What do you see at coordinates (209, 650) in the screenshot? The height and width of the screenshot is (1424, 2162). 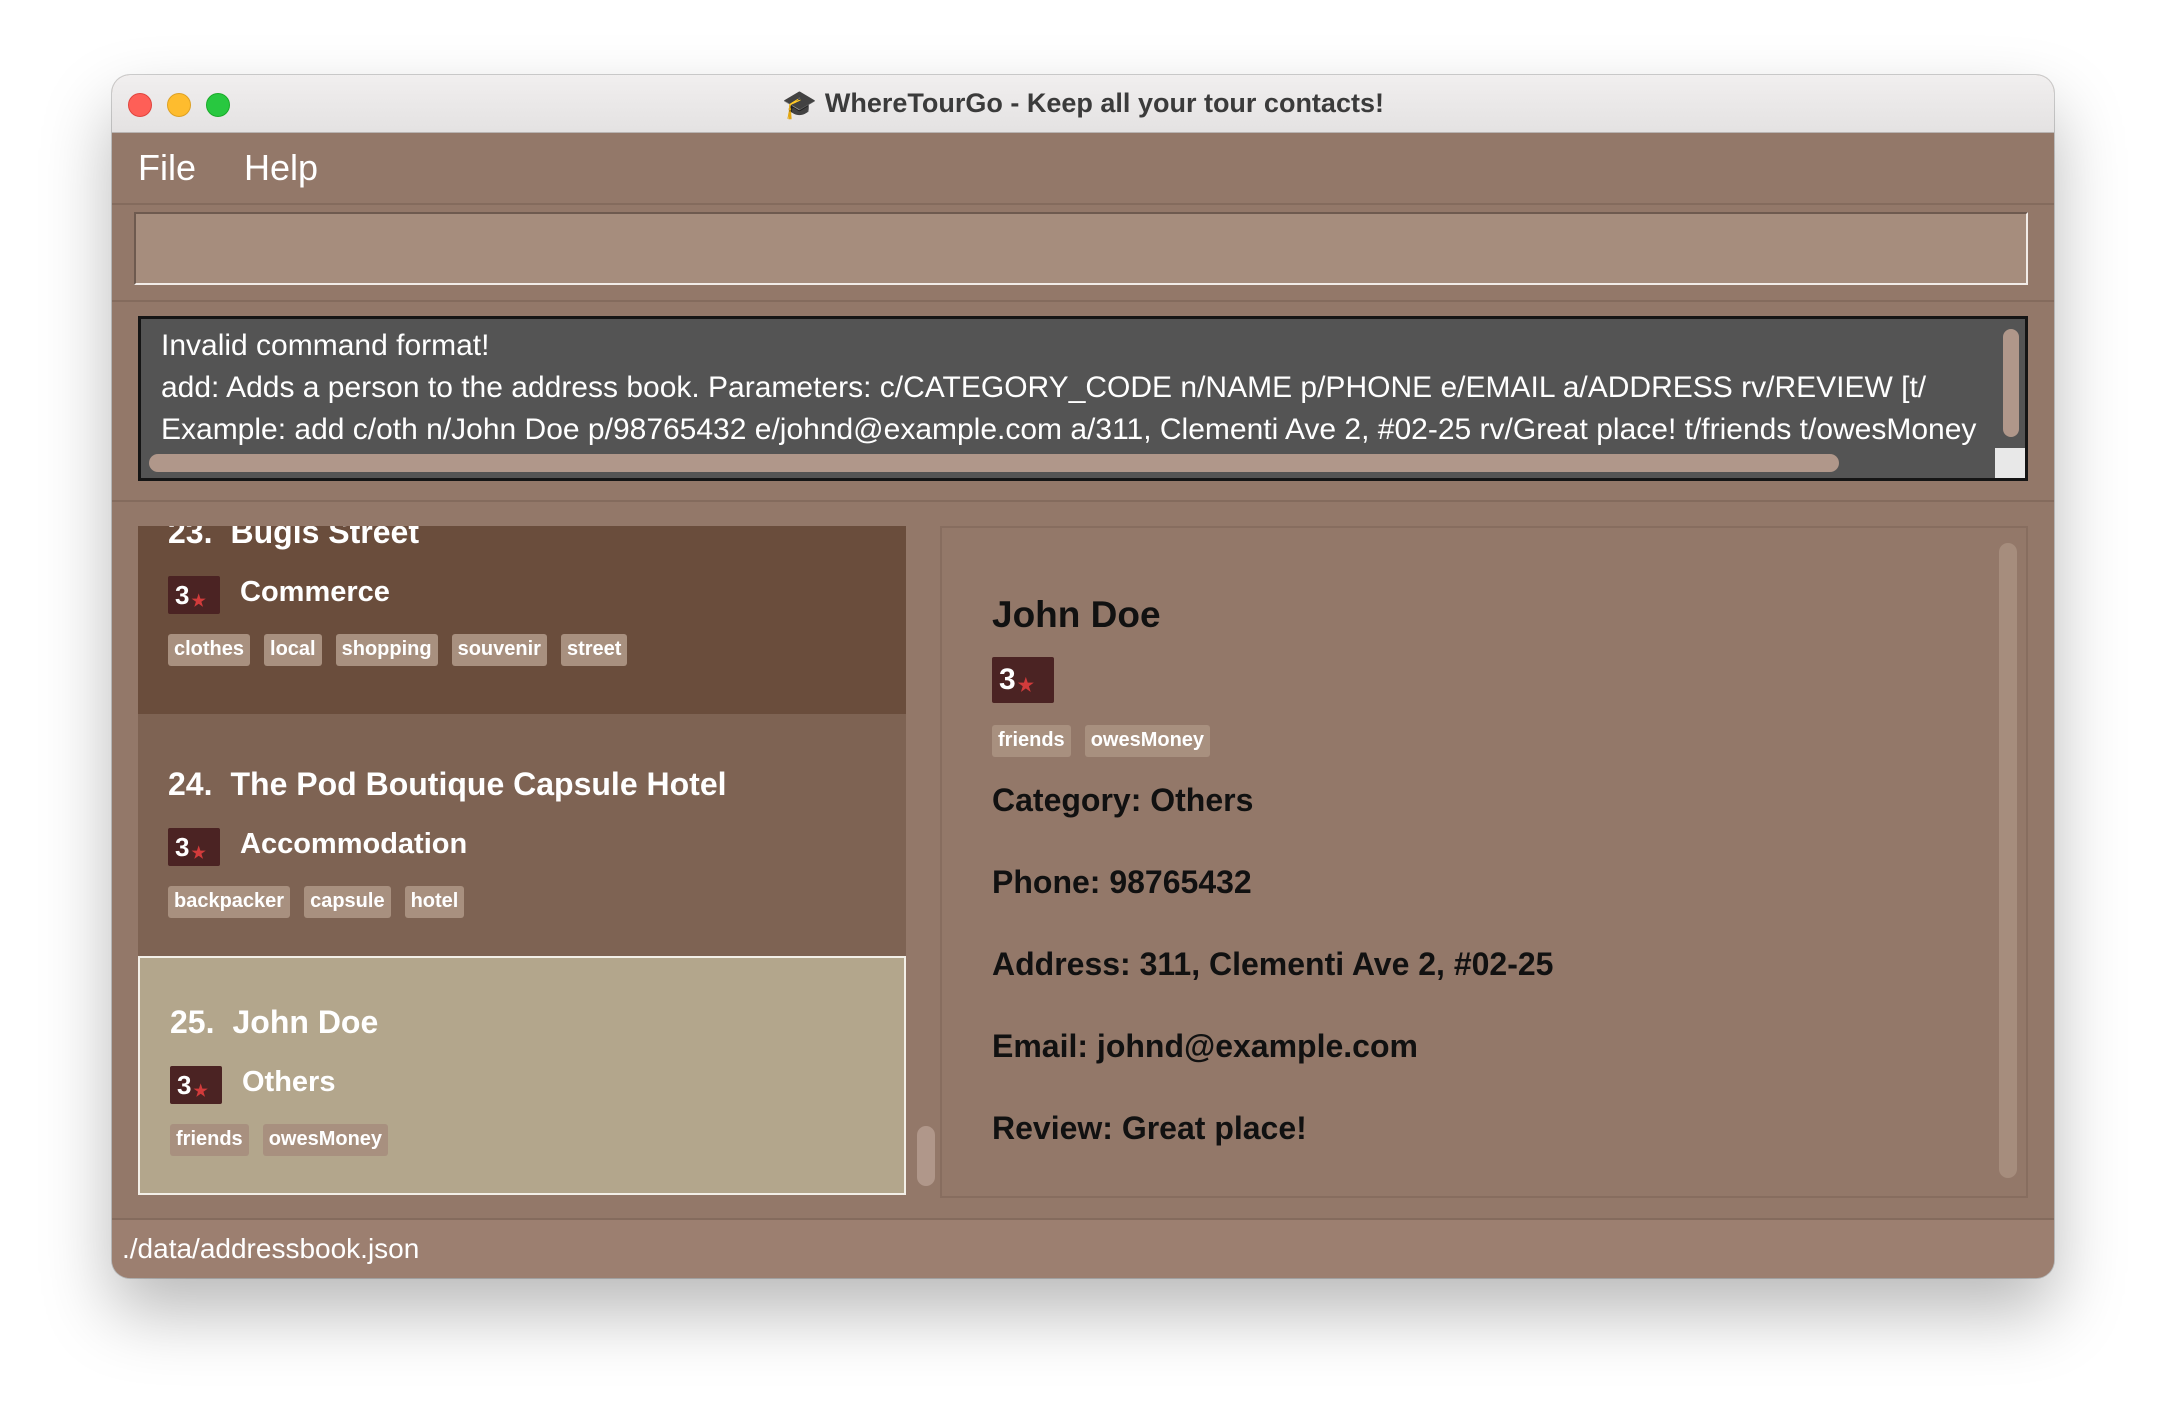 I see `tag: clothes` at bounding box center [209, 650].